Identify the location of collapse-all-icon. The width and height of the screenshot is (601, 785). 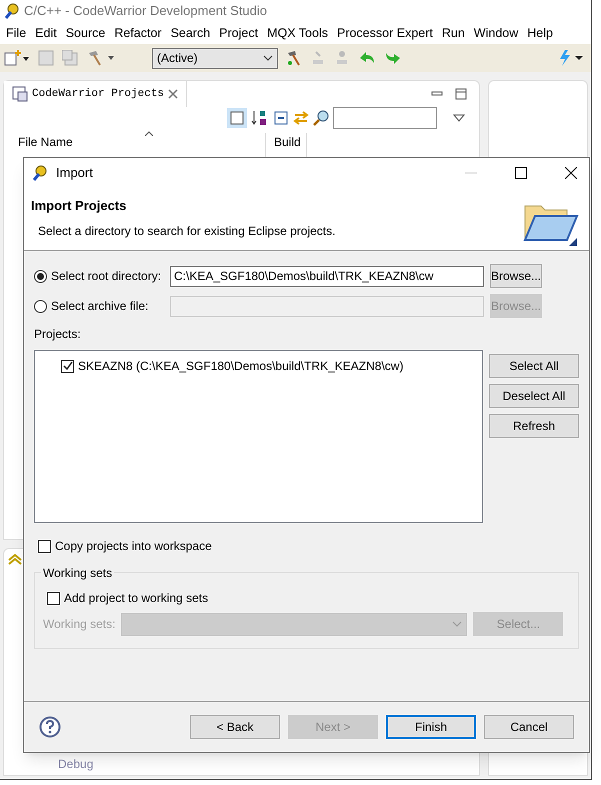
(281, 118).